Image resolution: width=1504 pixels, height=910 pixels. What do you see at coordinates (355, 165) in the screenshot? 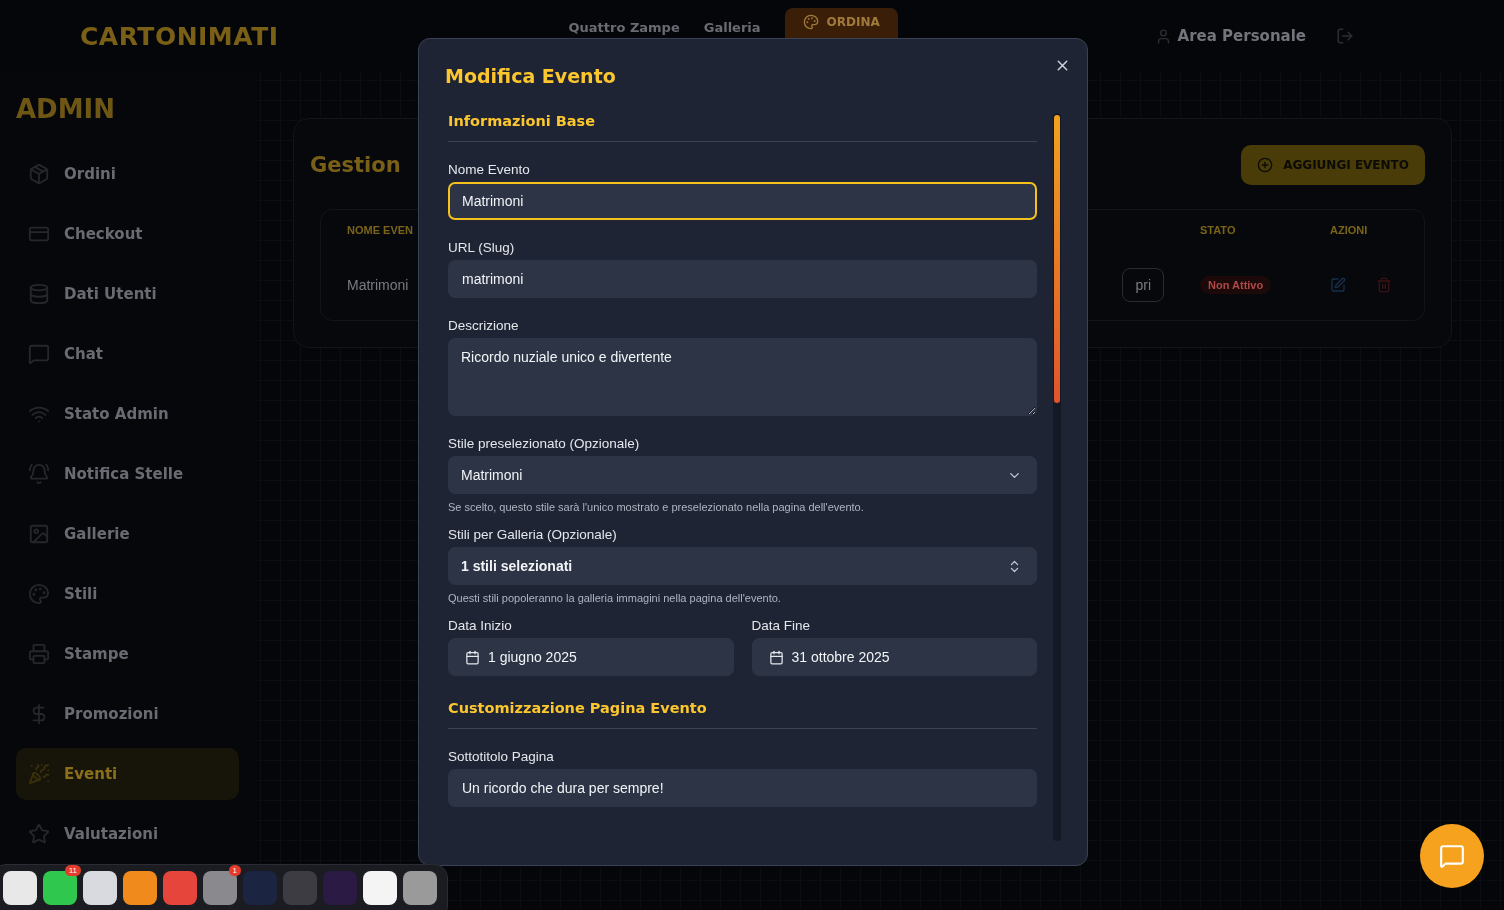
I see `page-title: Gestion` at bounding box center [355, 165].